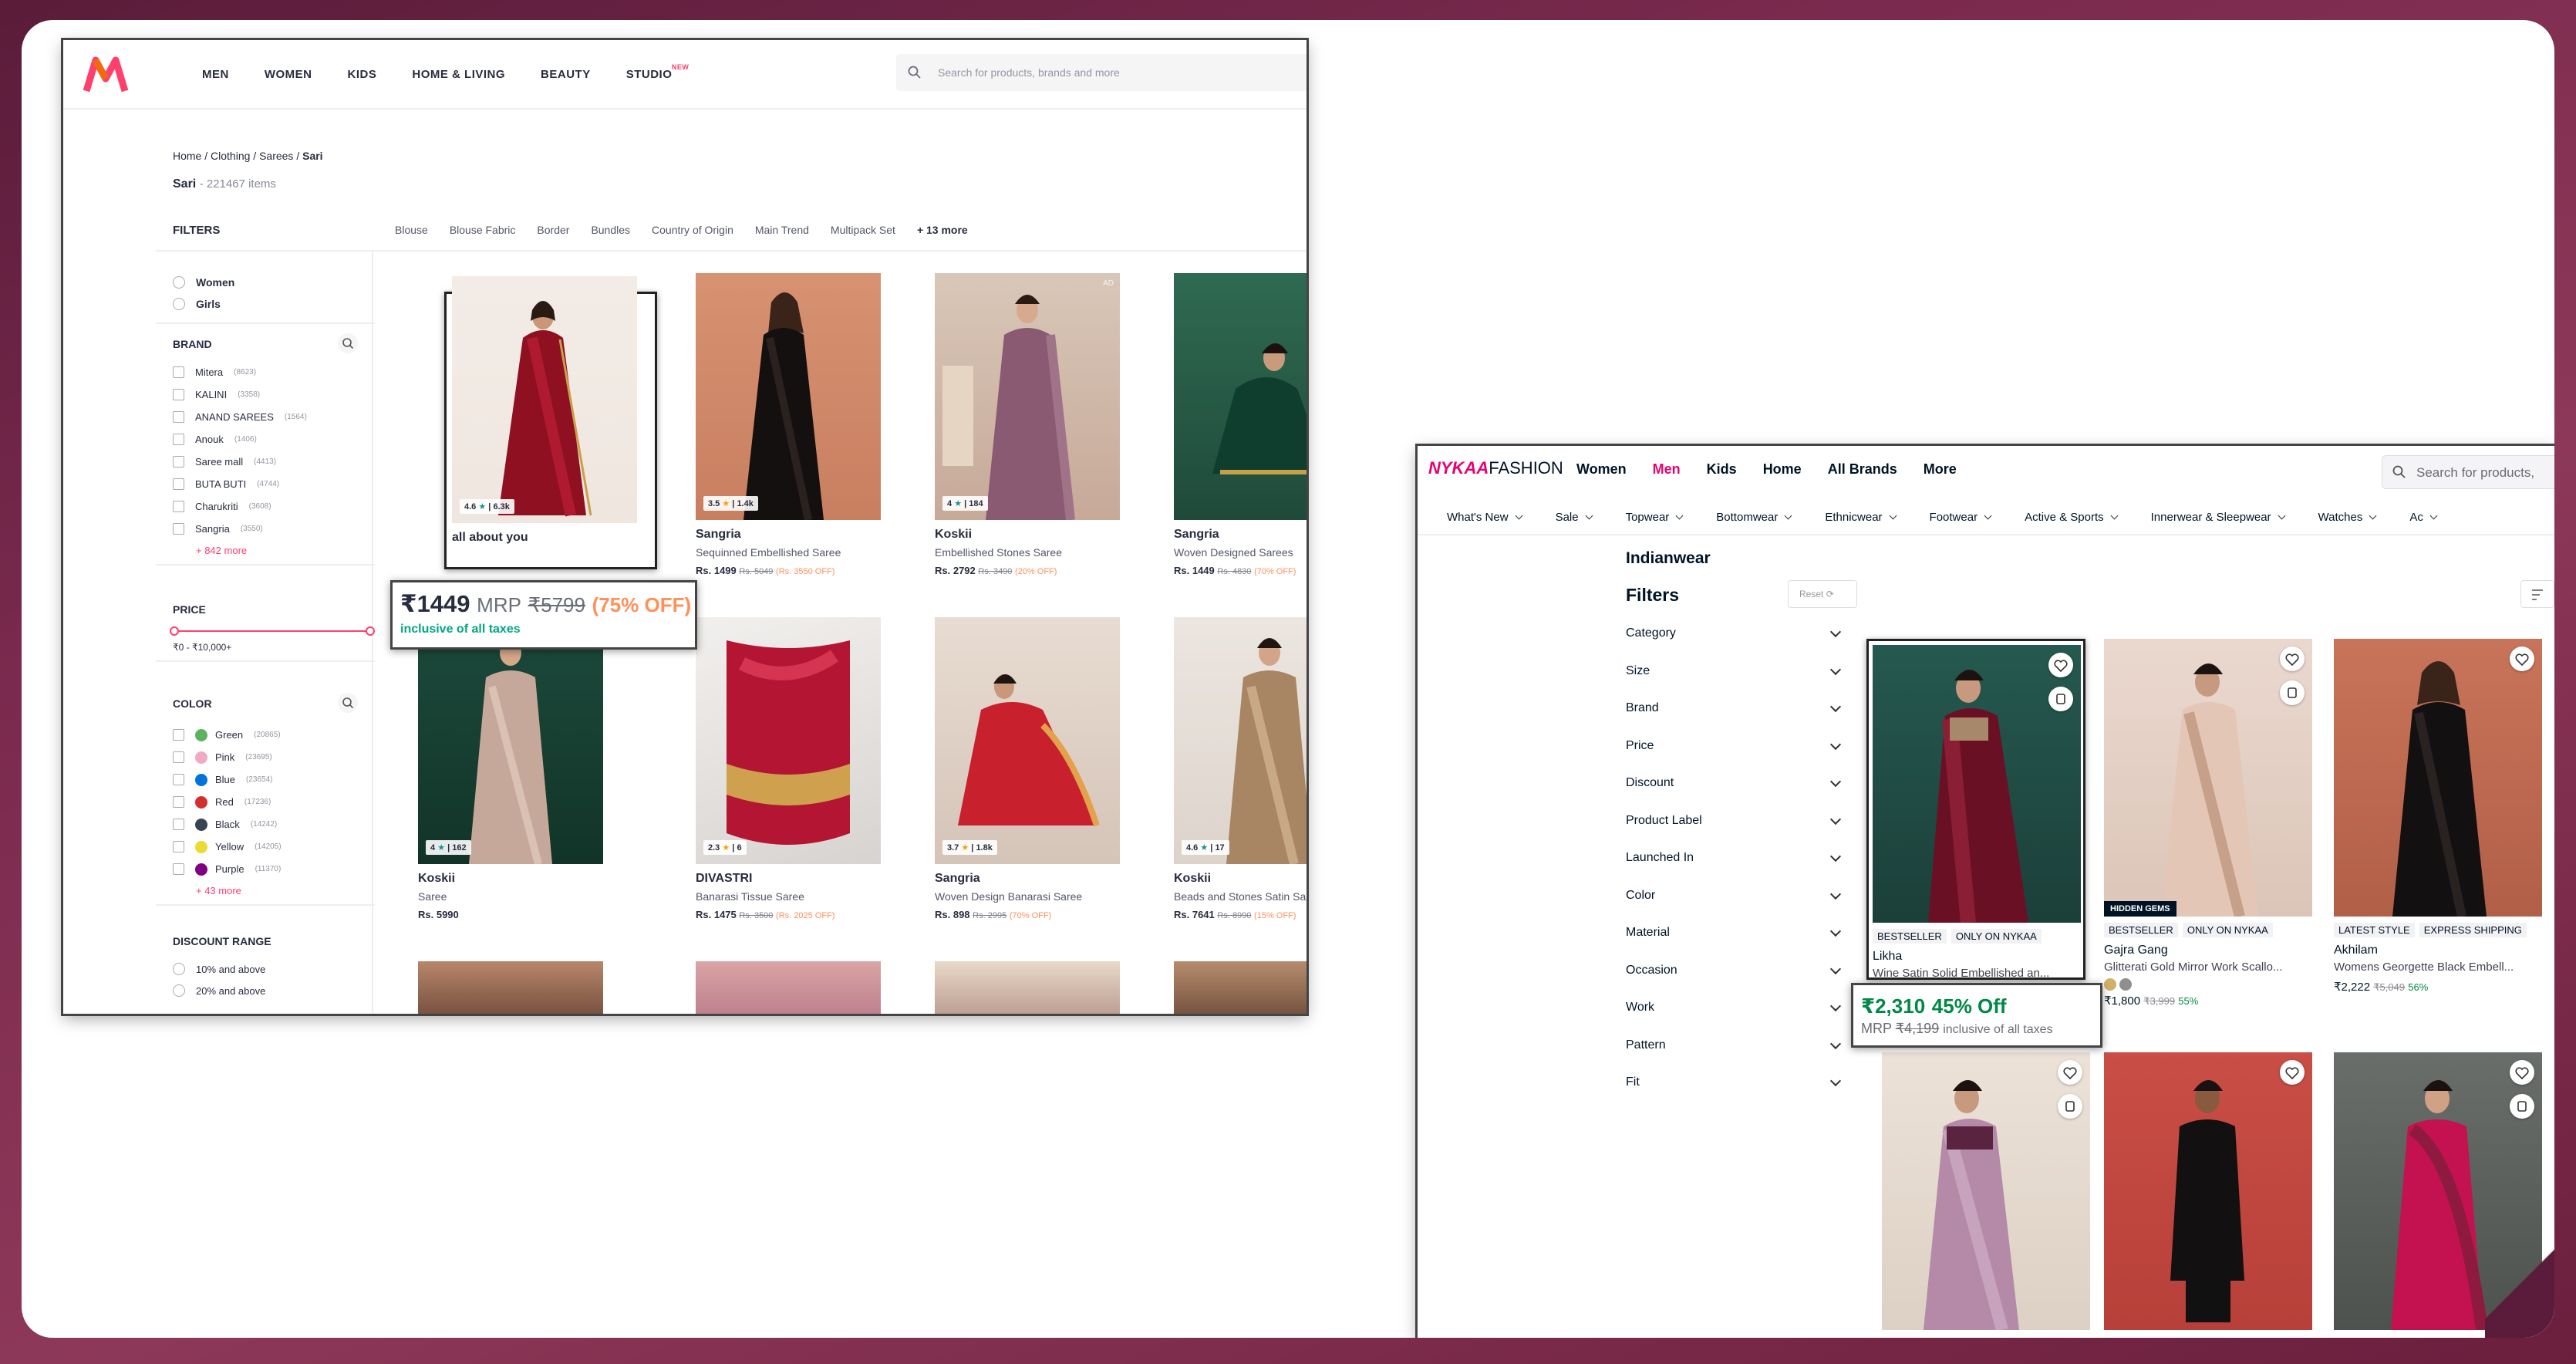 The width and height of the screenshot is (2576, 1364). I want to click on chip-more: + 13 more, so click(942, 230).